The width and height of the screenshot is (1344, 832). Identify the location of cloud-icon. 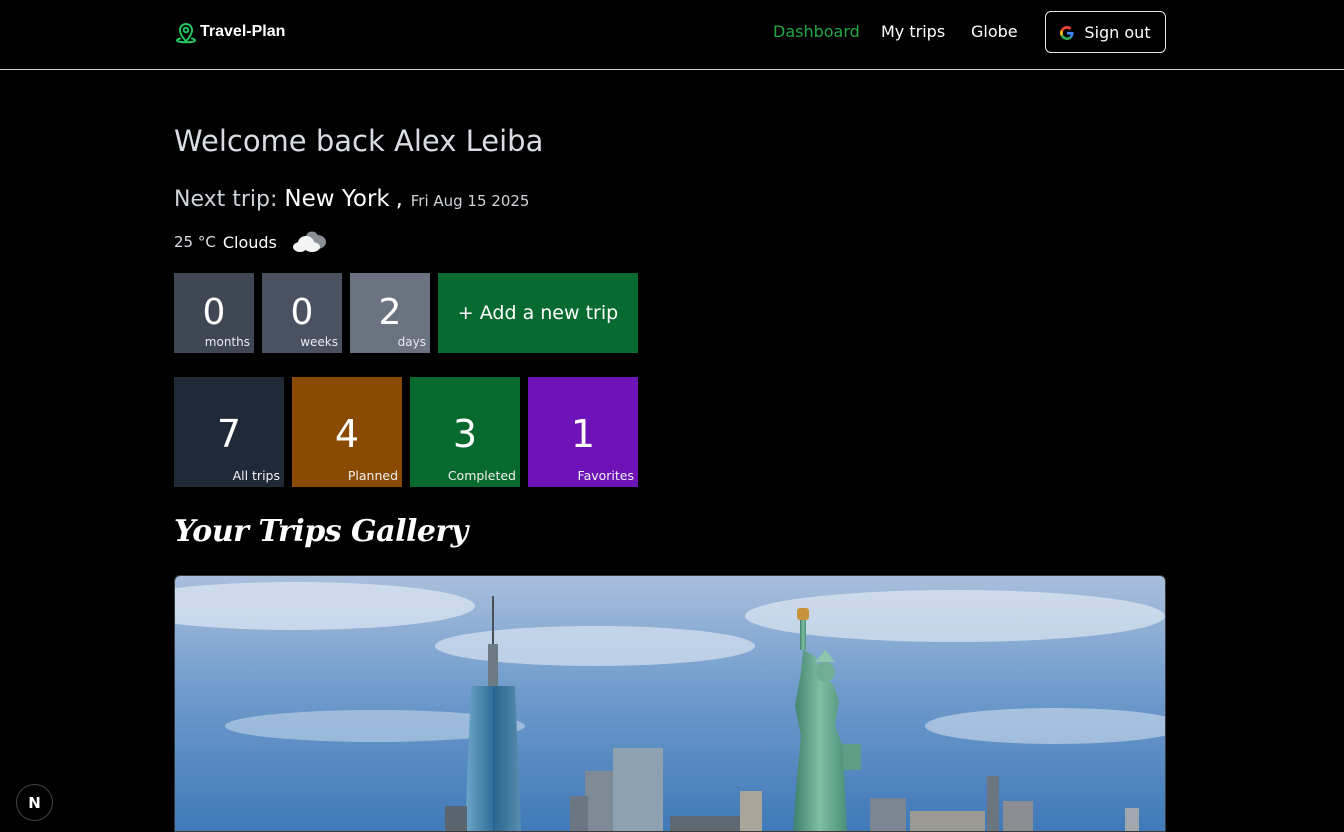
(310, 242).